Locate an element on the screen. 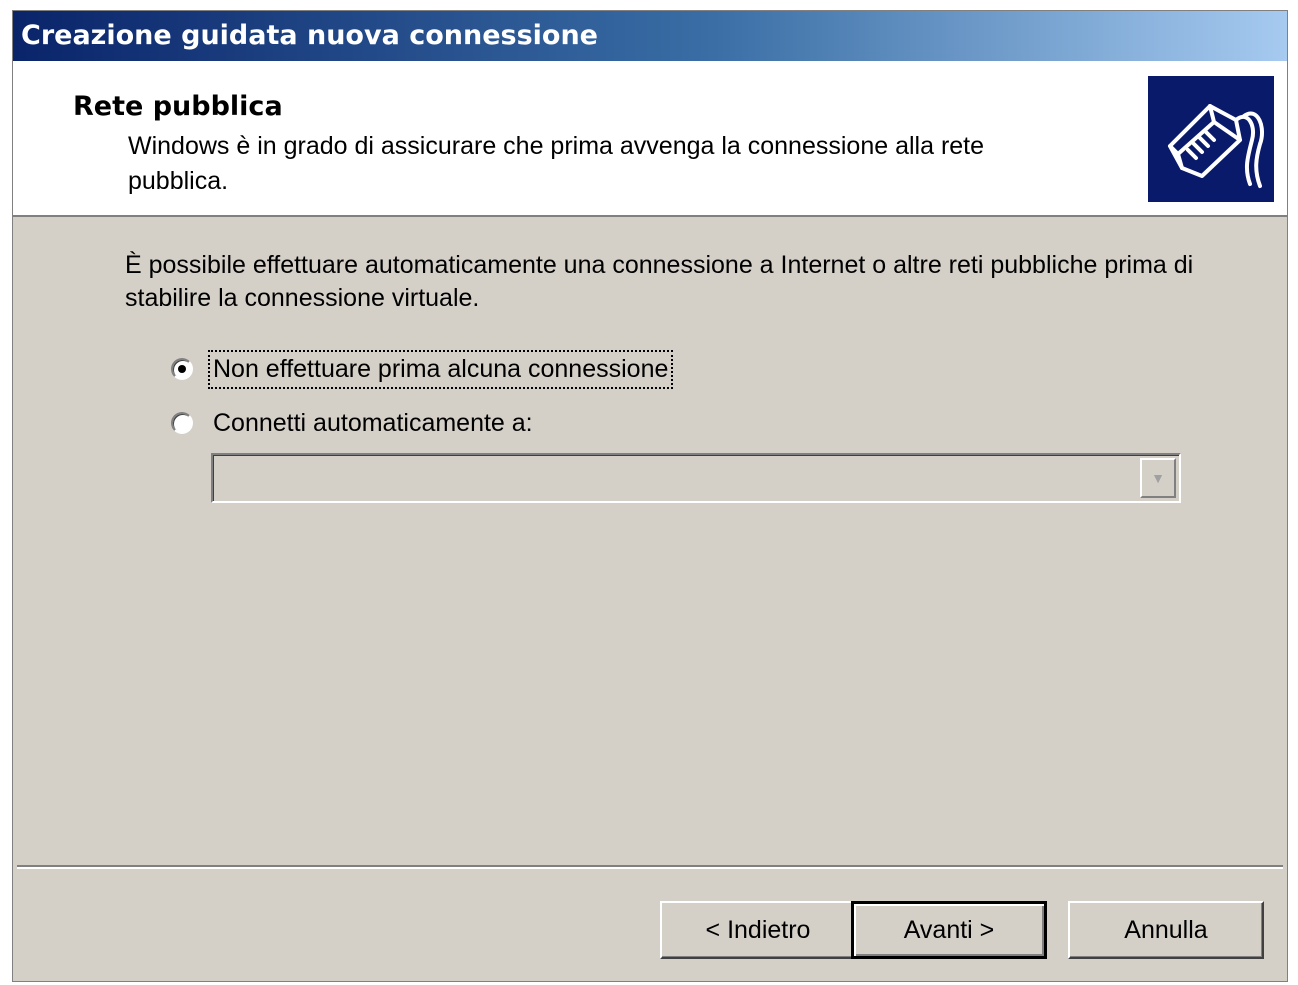 The height and width of the screenshot is (985, 1298). cancel-button: Annulla is located at coordinates (1166, 930).